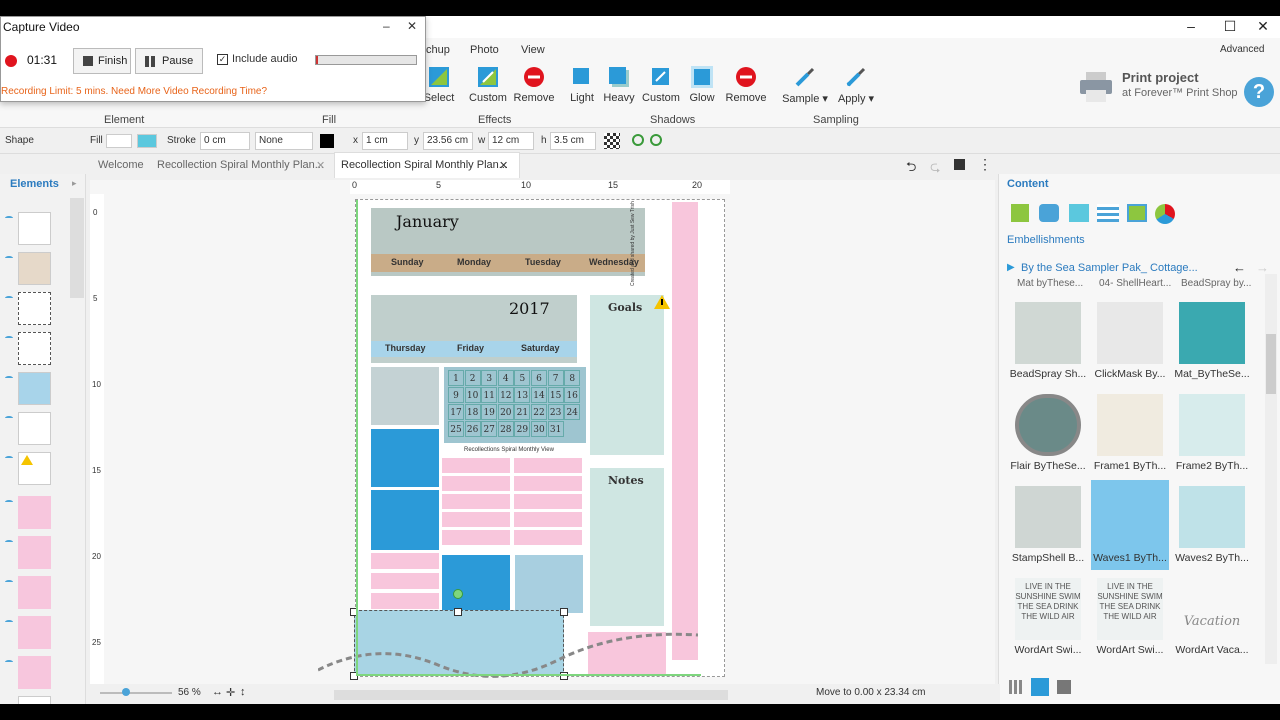 This screenshot has width=1280, height=720. Describe the element at coordinates (612, 141) in the screenshot. I see `transparency-icon` at that location.